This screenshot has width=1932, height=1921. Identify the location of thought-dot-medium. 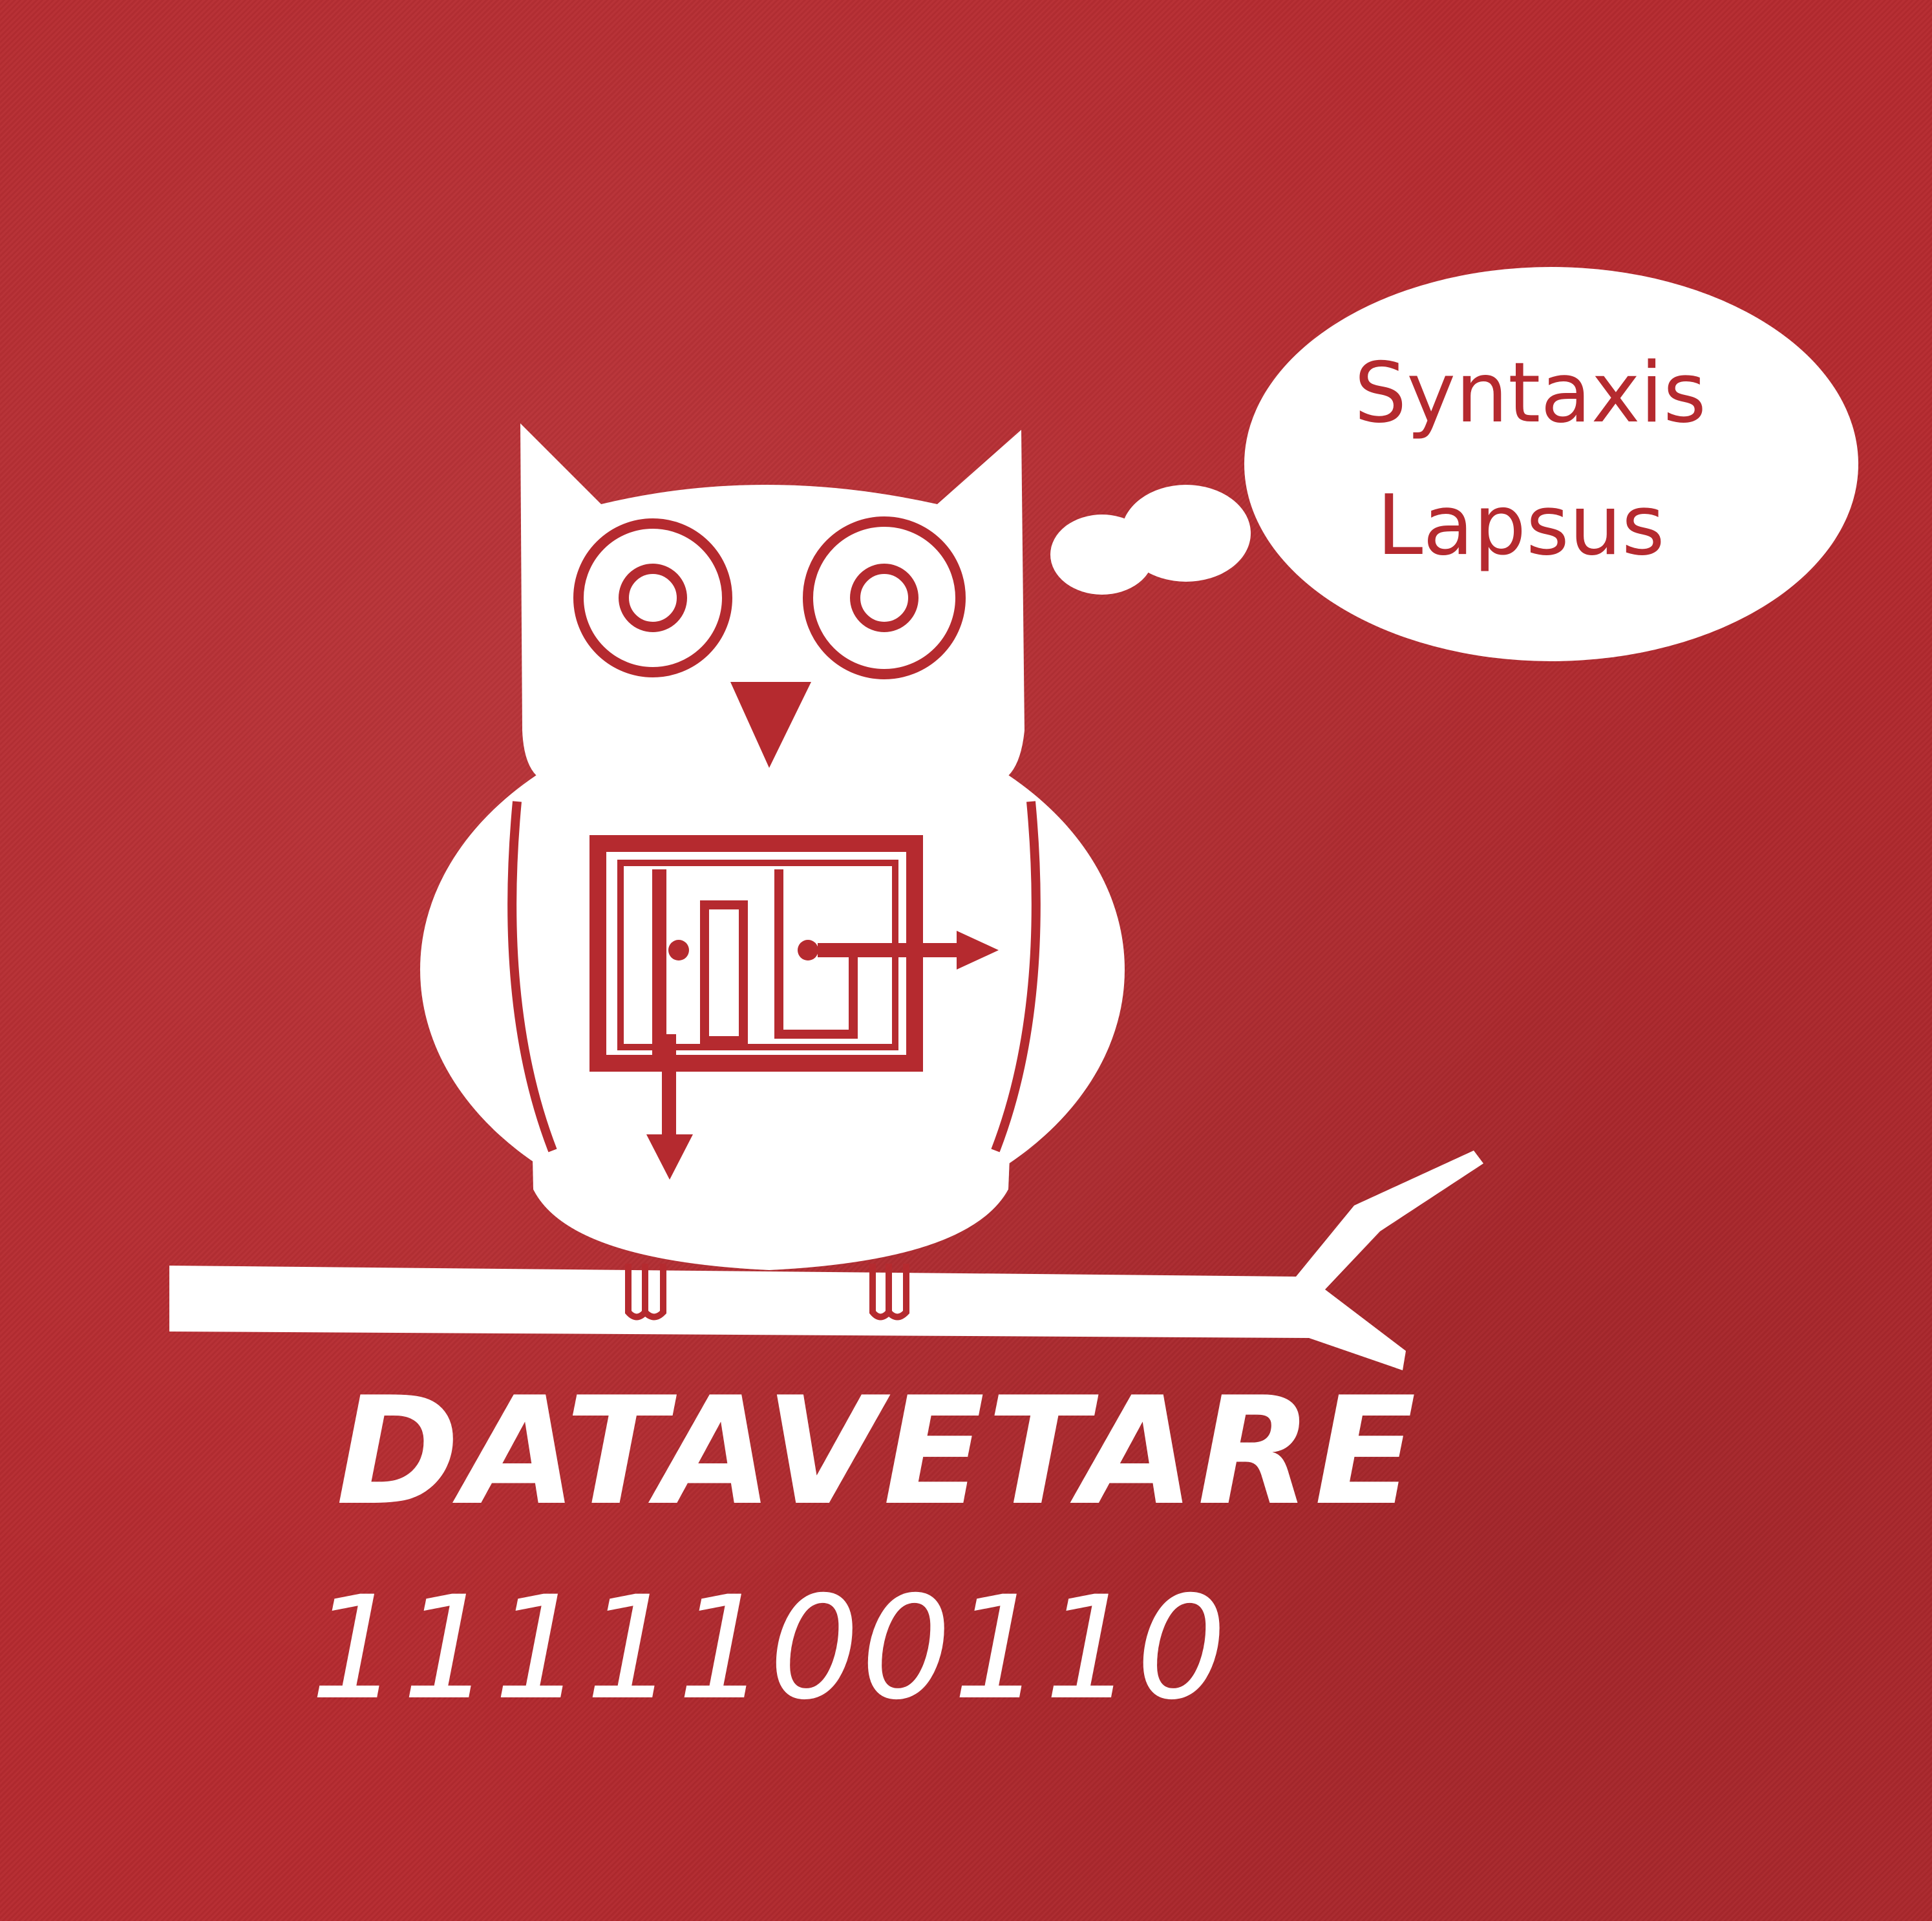
(1186, 533).